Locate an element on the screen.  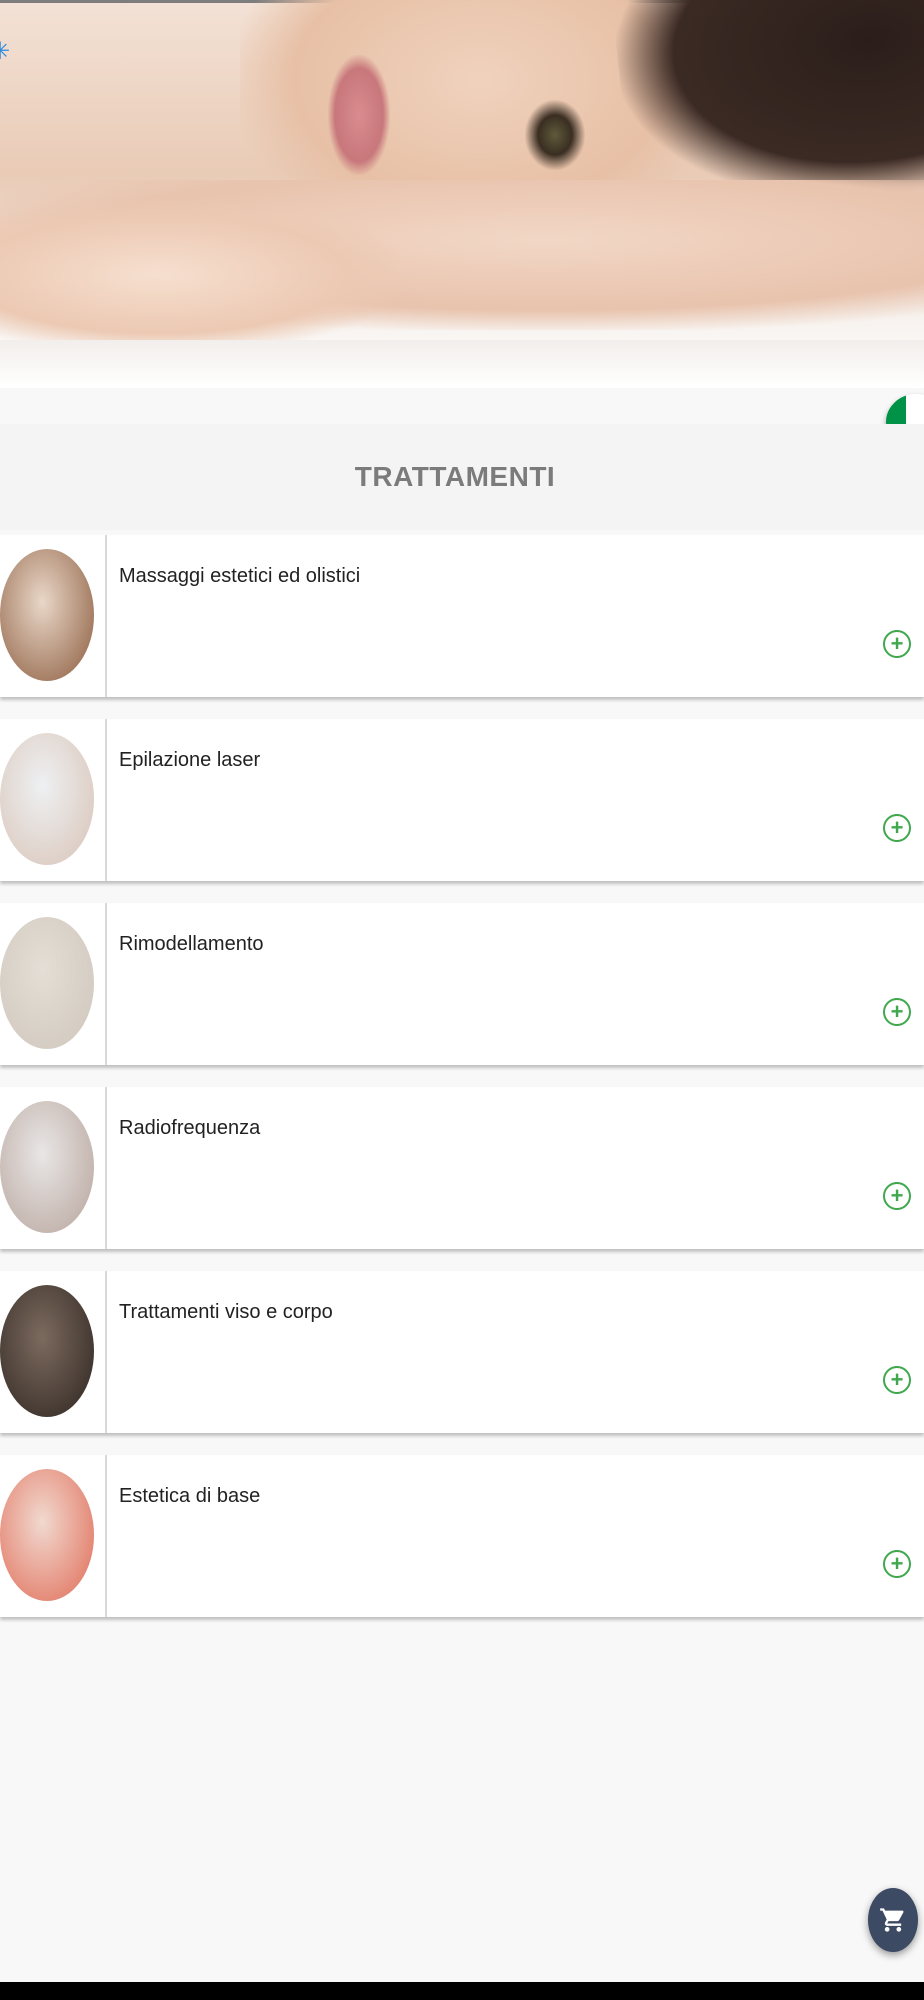
section-header: TRATTAMENTI is located at coordinates (462, 477).